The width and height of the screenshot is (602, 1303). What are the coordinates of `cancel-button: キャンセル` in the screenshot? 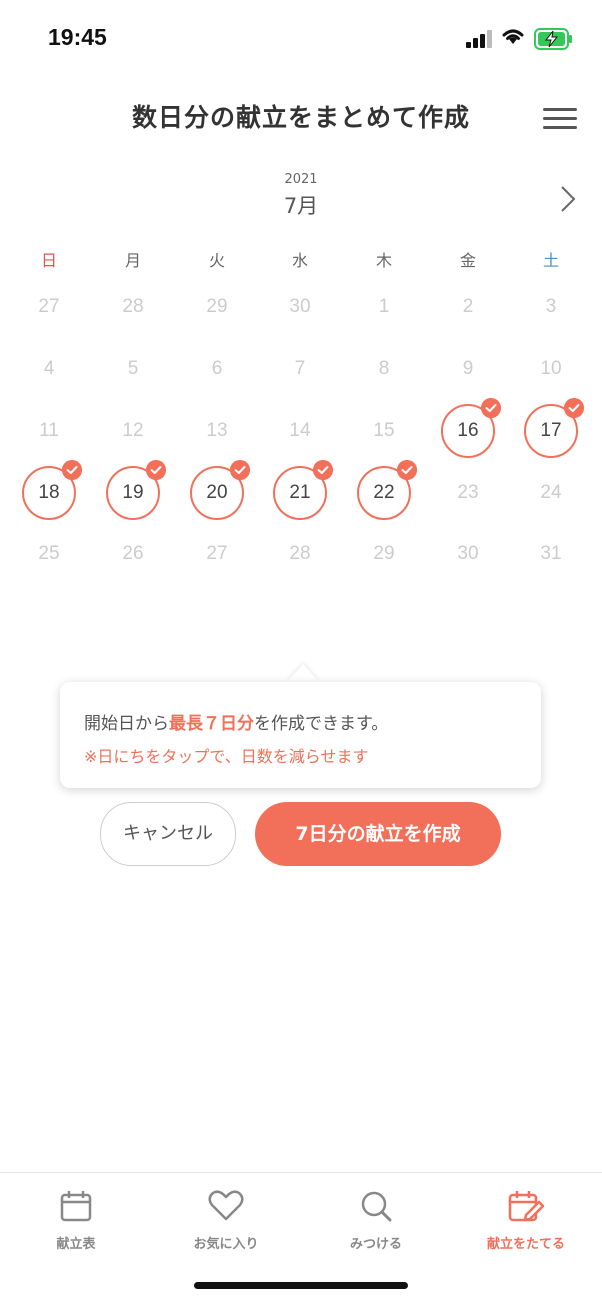 It's located at (168, 834).